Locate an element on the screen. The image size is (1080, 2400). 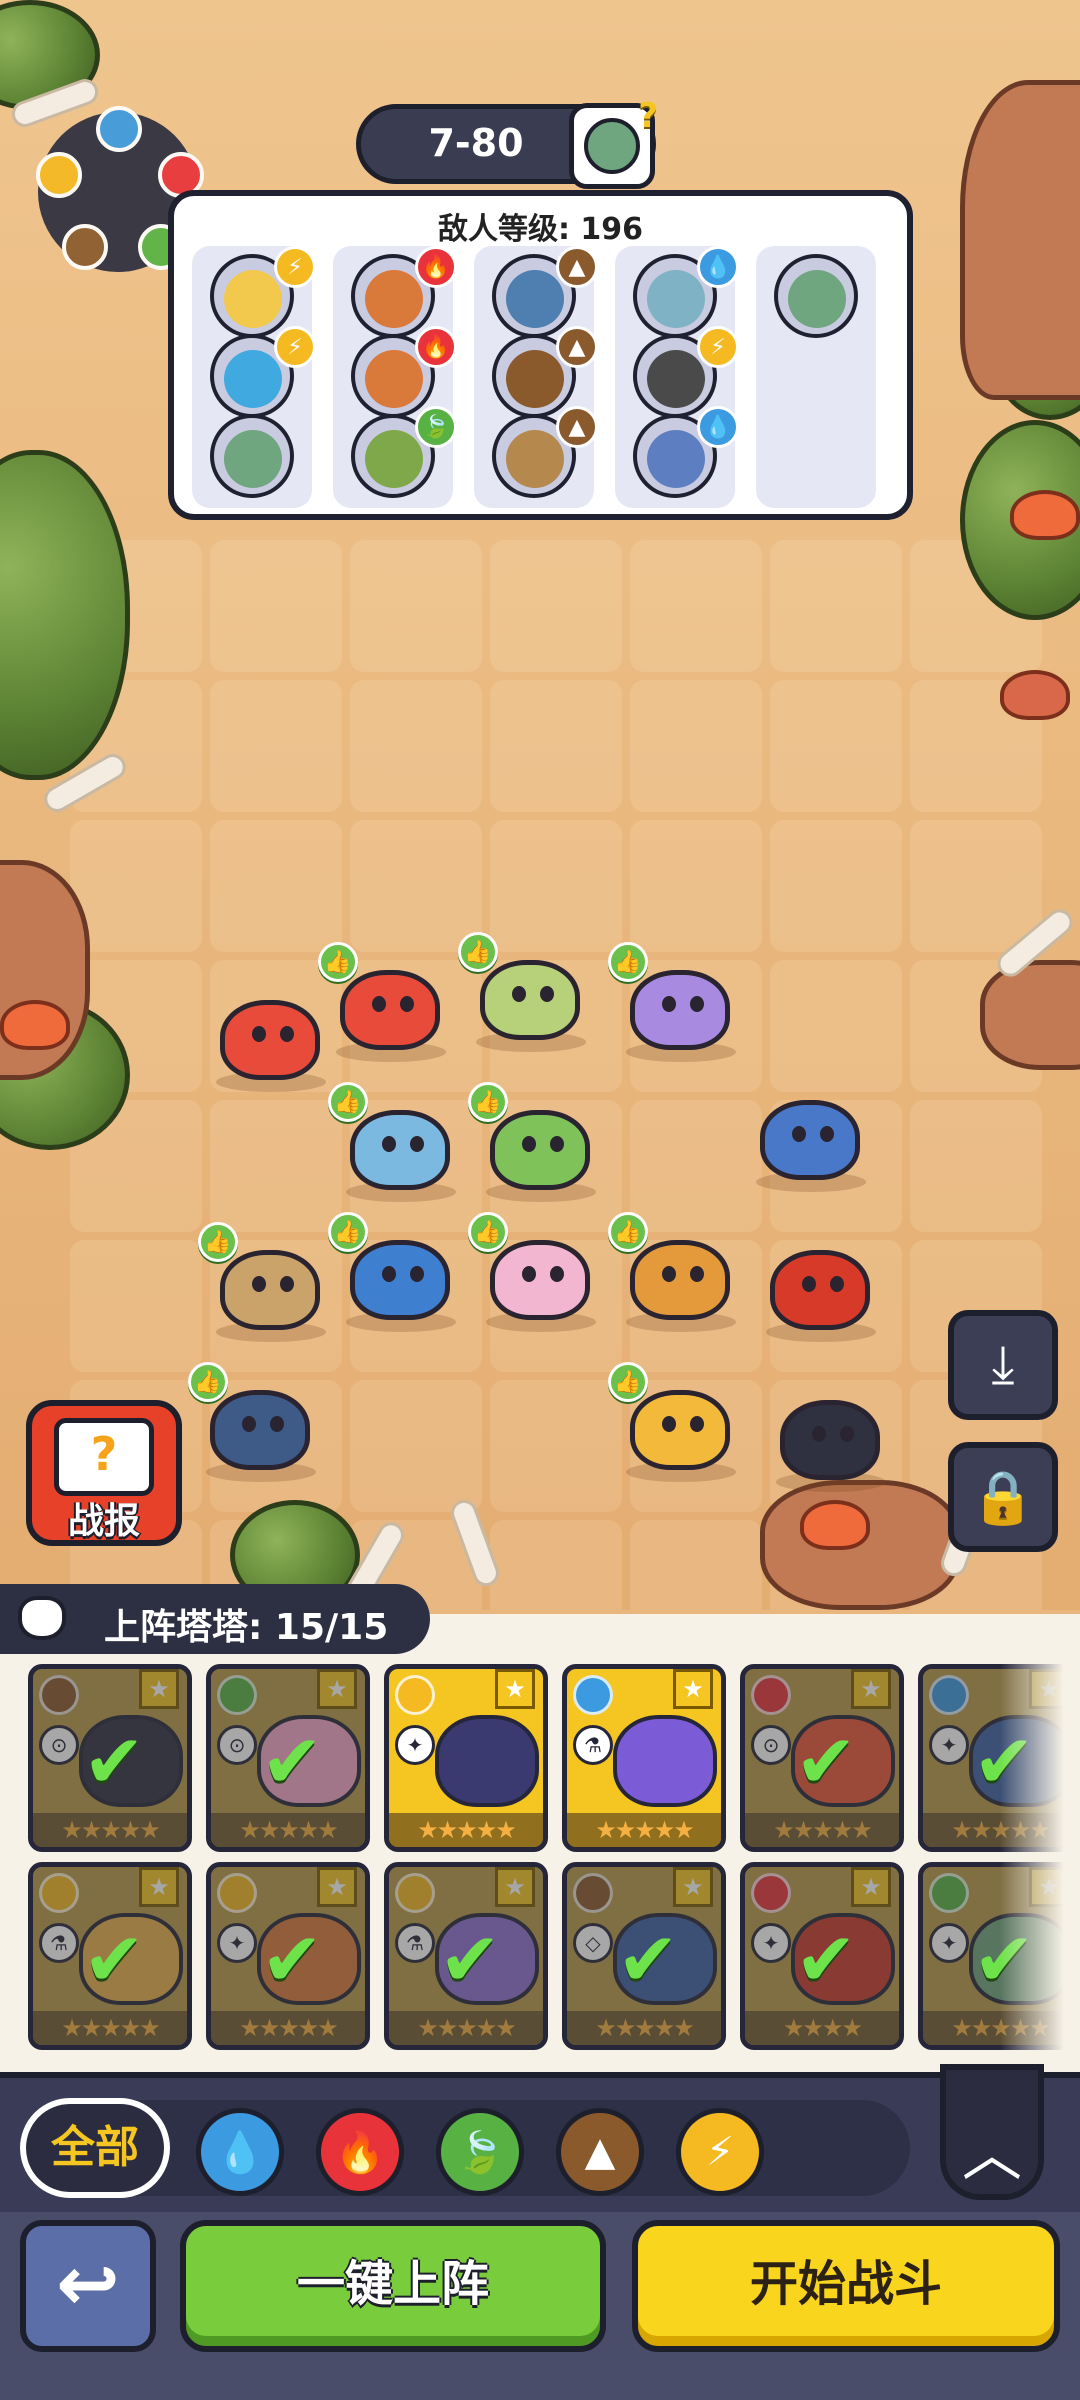
back-button: ↩ is located at coordinates (88, 2286).